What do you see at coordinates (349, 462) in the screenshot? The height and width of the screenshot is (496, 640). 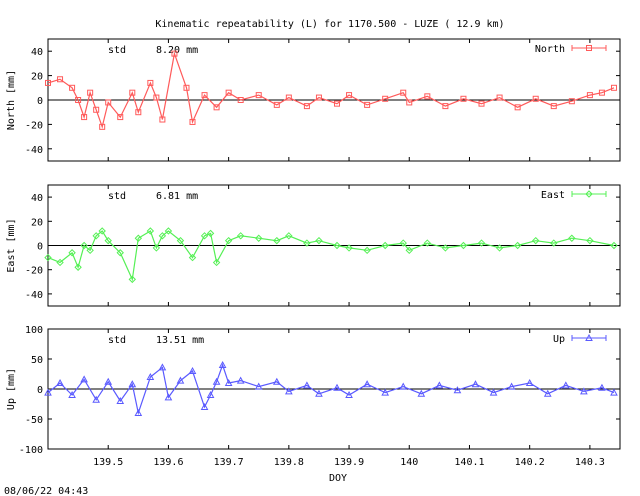 I see `x-tick-label: 139.9` at bounding box center [349, 462].